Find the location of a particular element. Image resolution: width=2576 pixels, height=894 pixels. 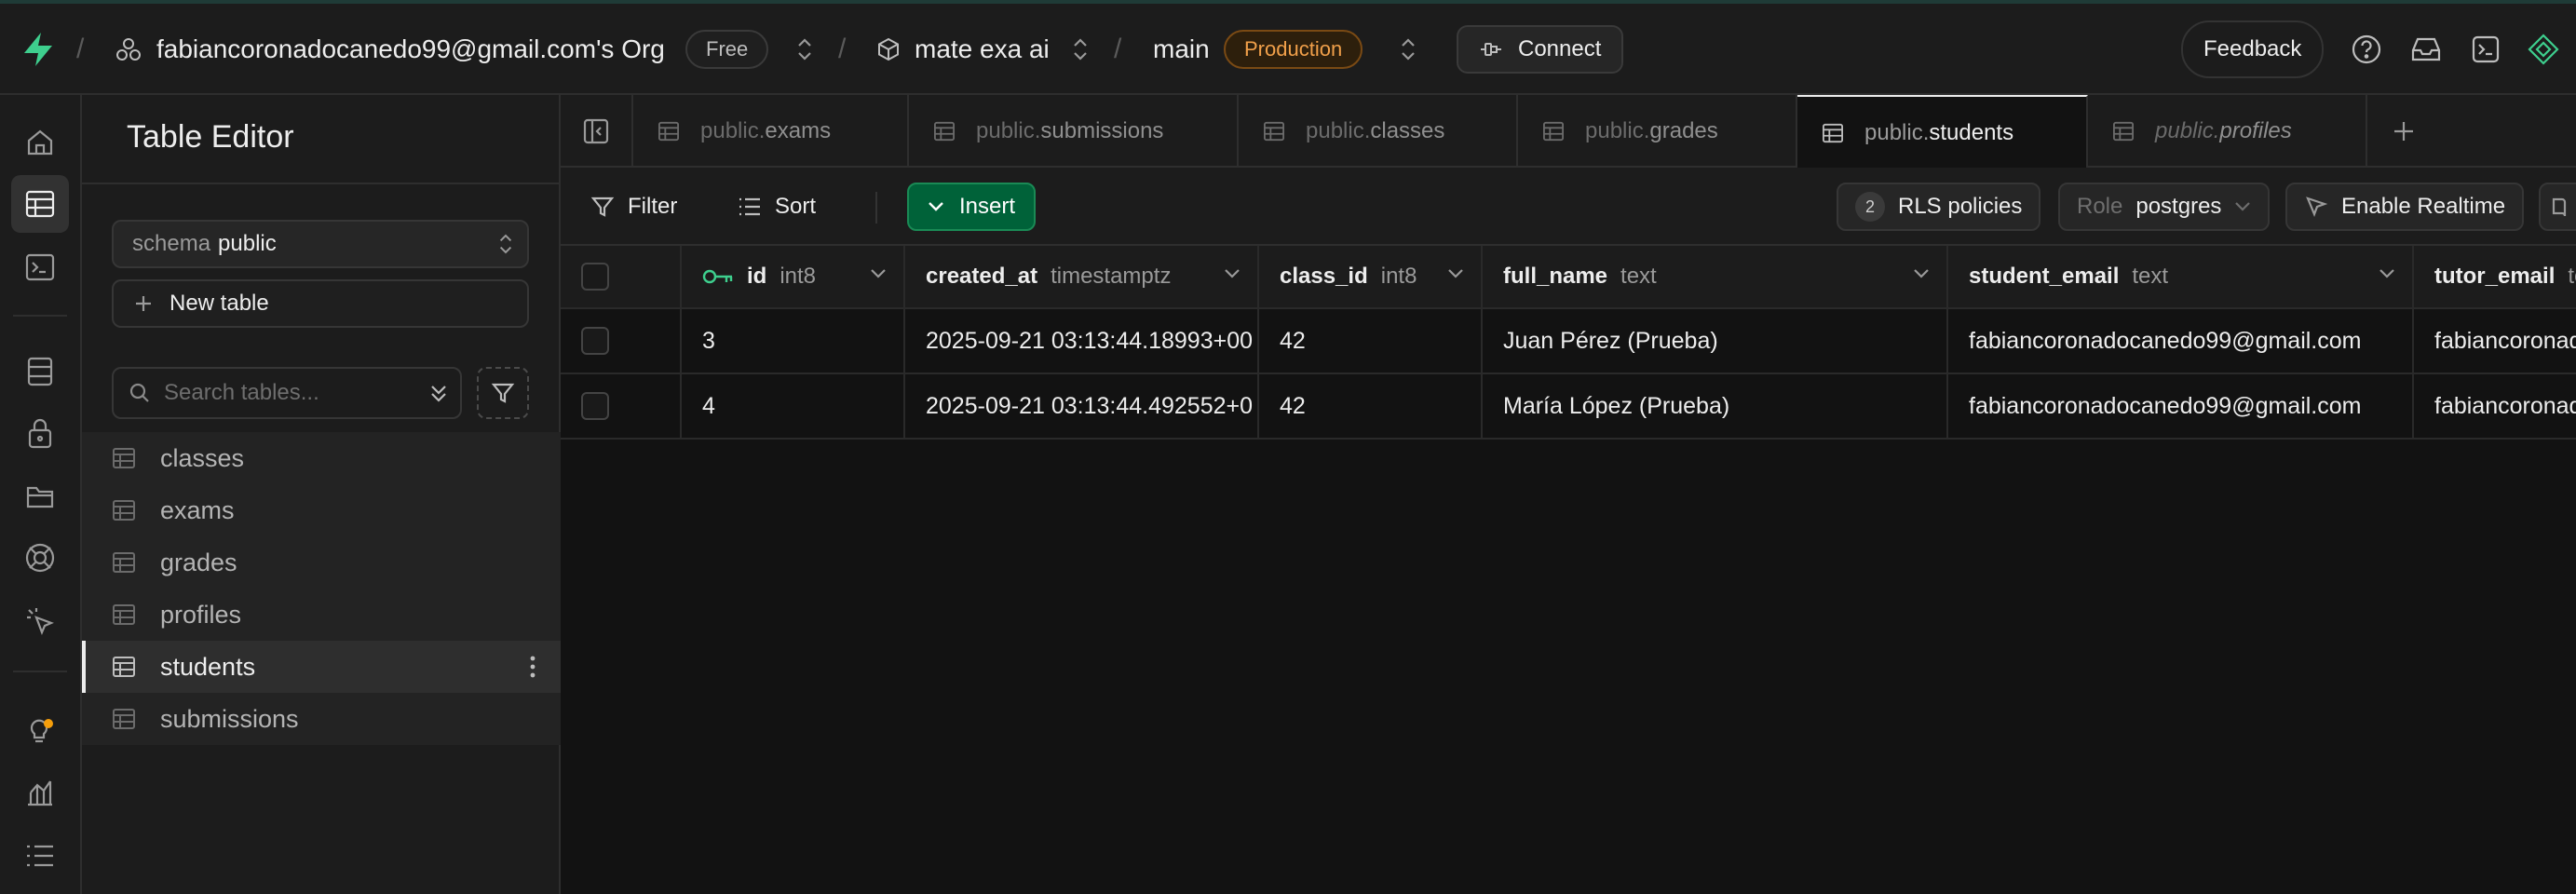

feedback-button: Feedback is located at coordinates (2253, 49).